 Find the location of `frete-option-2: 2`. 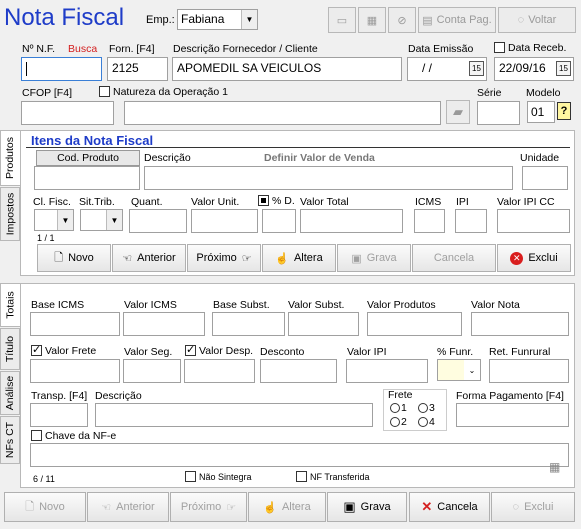

frete-option-2: 2 is located at coordinates (398, 422).